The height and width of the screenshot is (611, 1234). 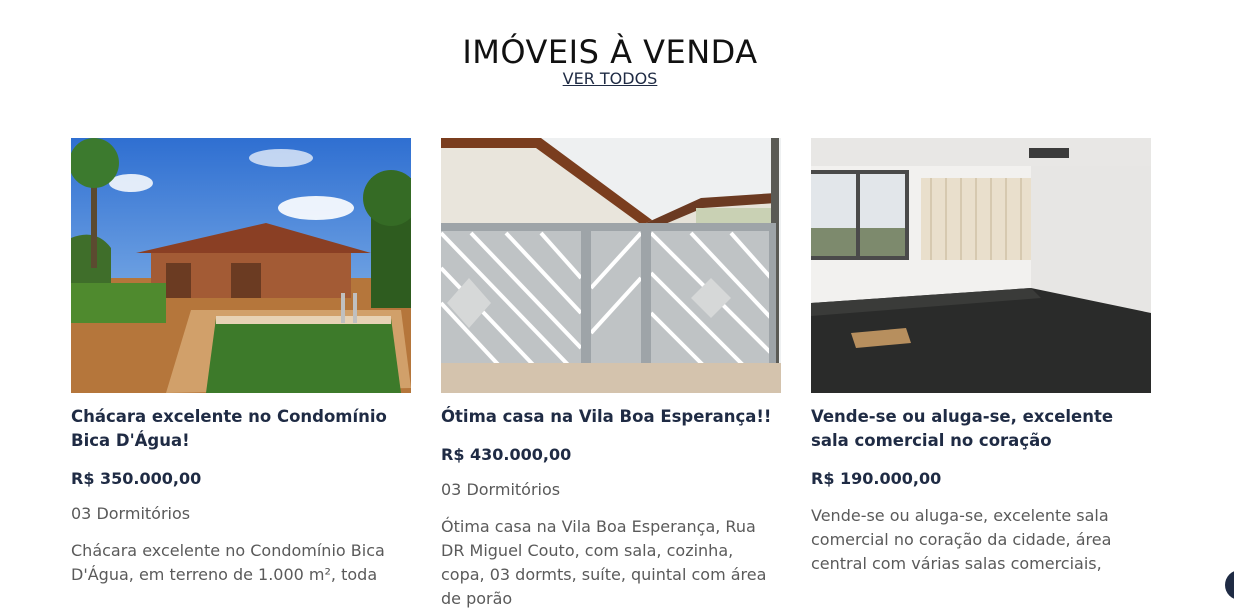 What do you see at coordinates (981, 265) in the screenshot?
I see `listing-photo-empty-office` at bounding box center [981, 265].